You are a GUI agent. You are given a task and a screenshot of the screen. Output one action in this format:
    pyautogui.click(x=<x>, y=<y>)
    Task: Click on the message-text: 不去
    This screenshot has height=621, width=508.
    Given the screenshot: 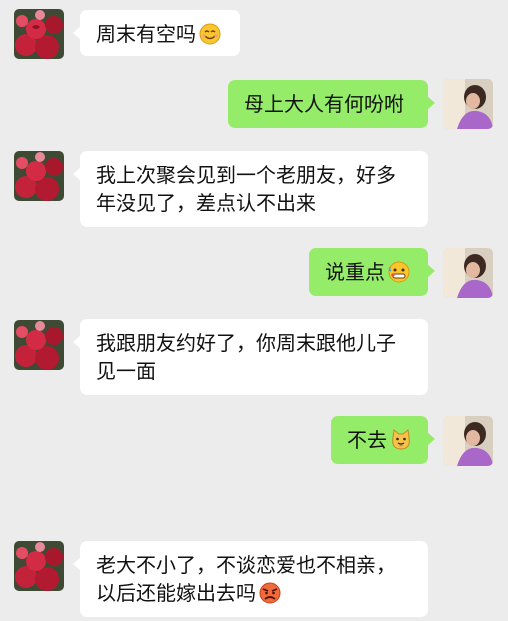 What is the action you would take?
    pyautogui.click(x=367, y=440)
    